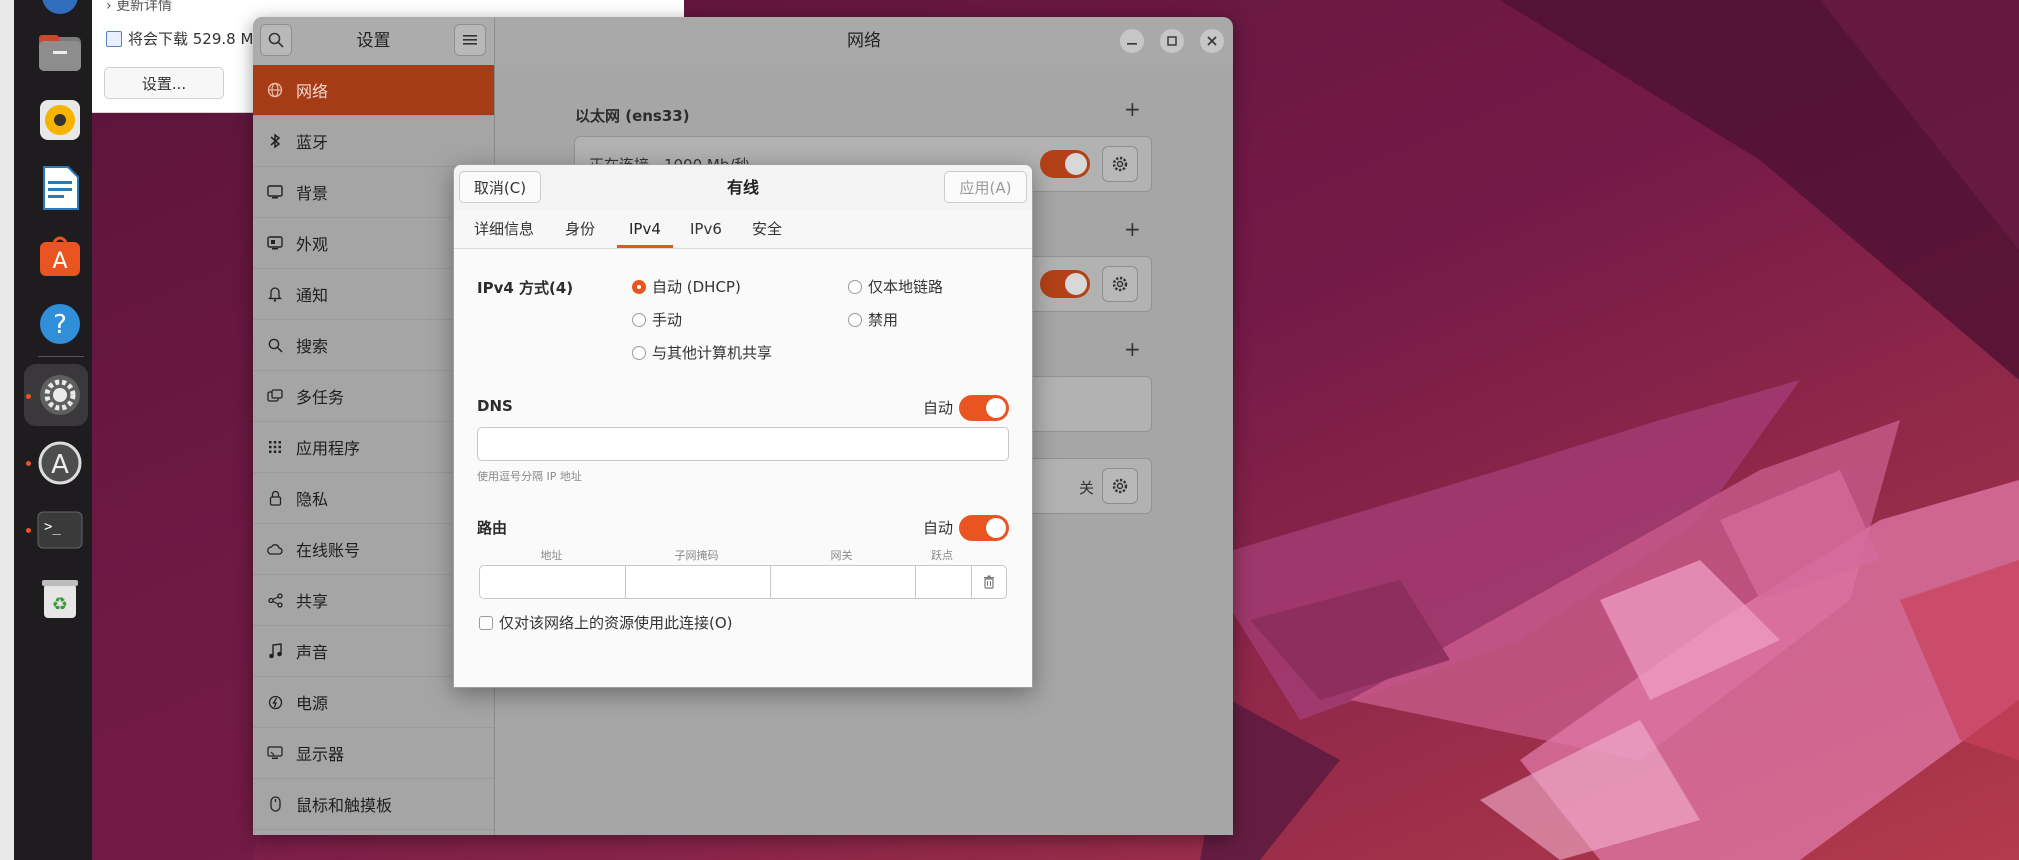  Describe the element at coordinates (1065, 284) in the screenshot. I see `vpn-toggle` at that location.